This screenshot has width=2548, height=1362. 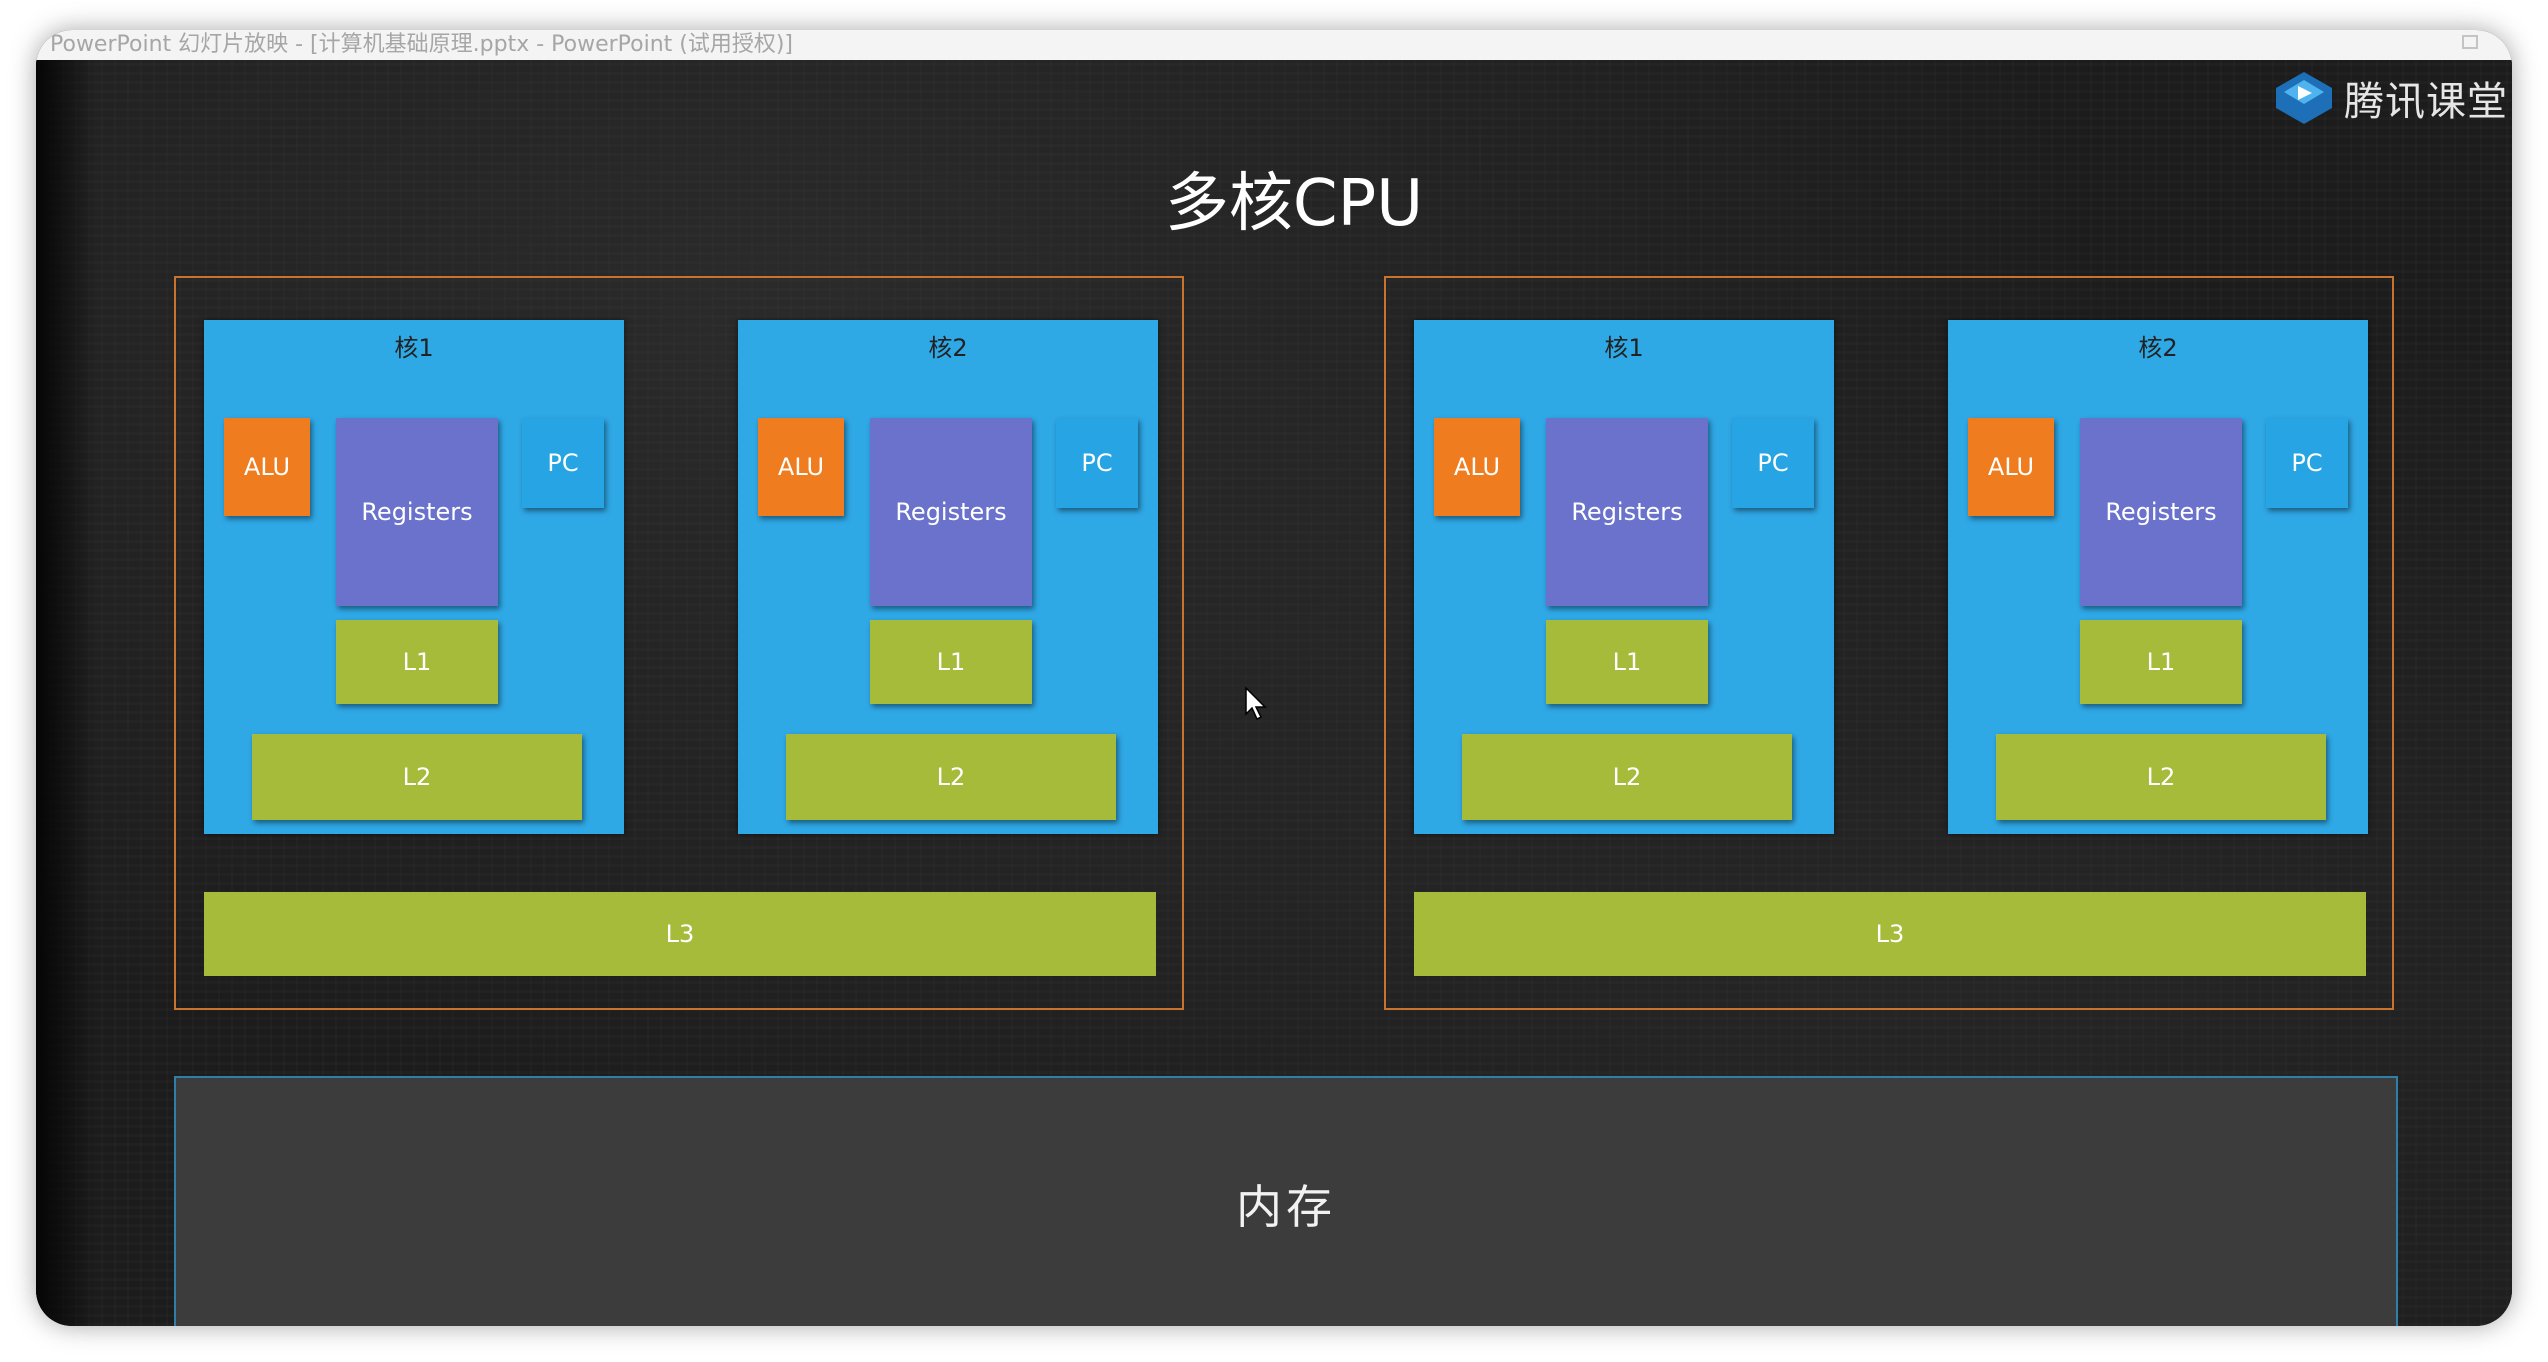 I want to click on tencent-classroom-play-icon, so click(x=2304, y=98).